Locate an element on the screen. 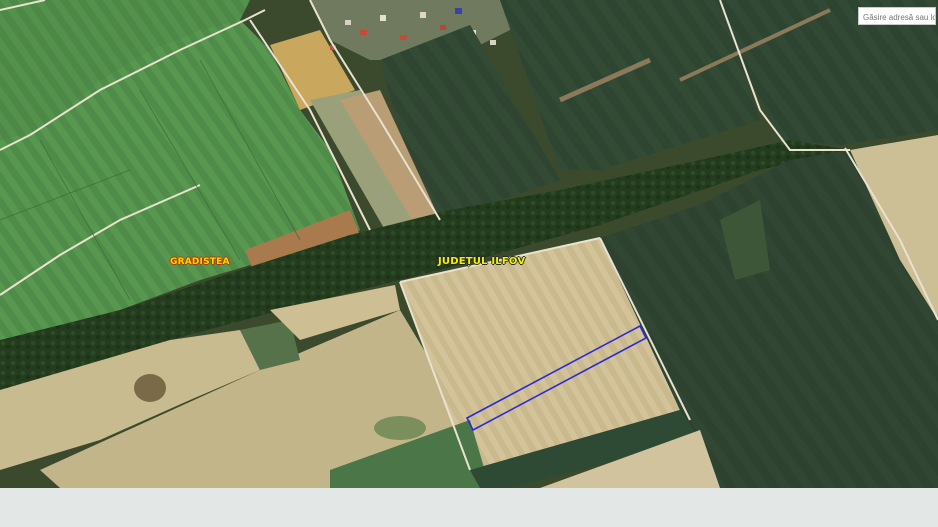 This screenshot has height=527, width=938. field-dark-patch is located at coordinates (150, 388).